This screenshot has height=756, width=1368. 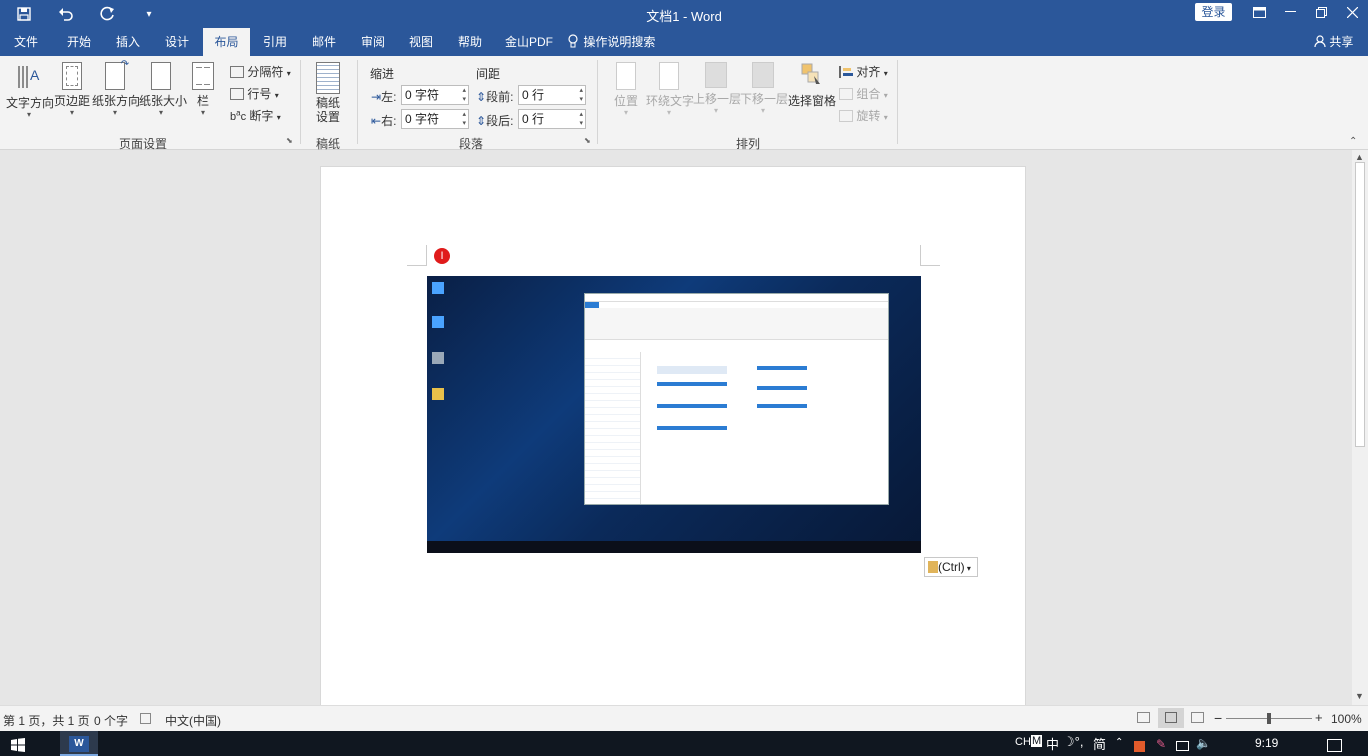 What do you see at coordinates (1321, 12) in the screenshot?
I see `restore-icon` at bounding box center [1321, 12].